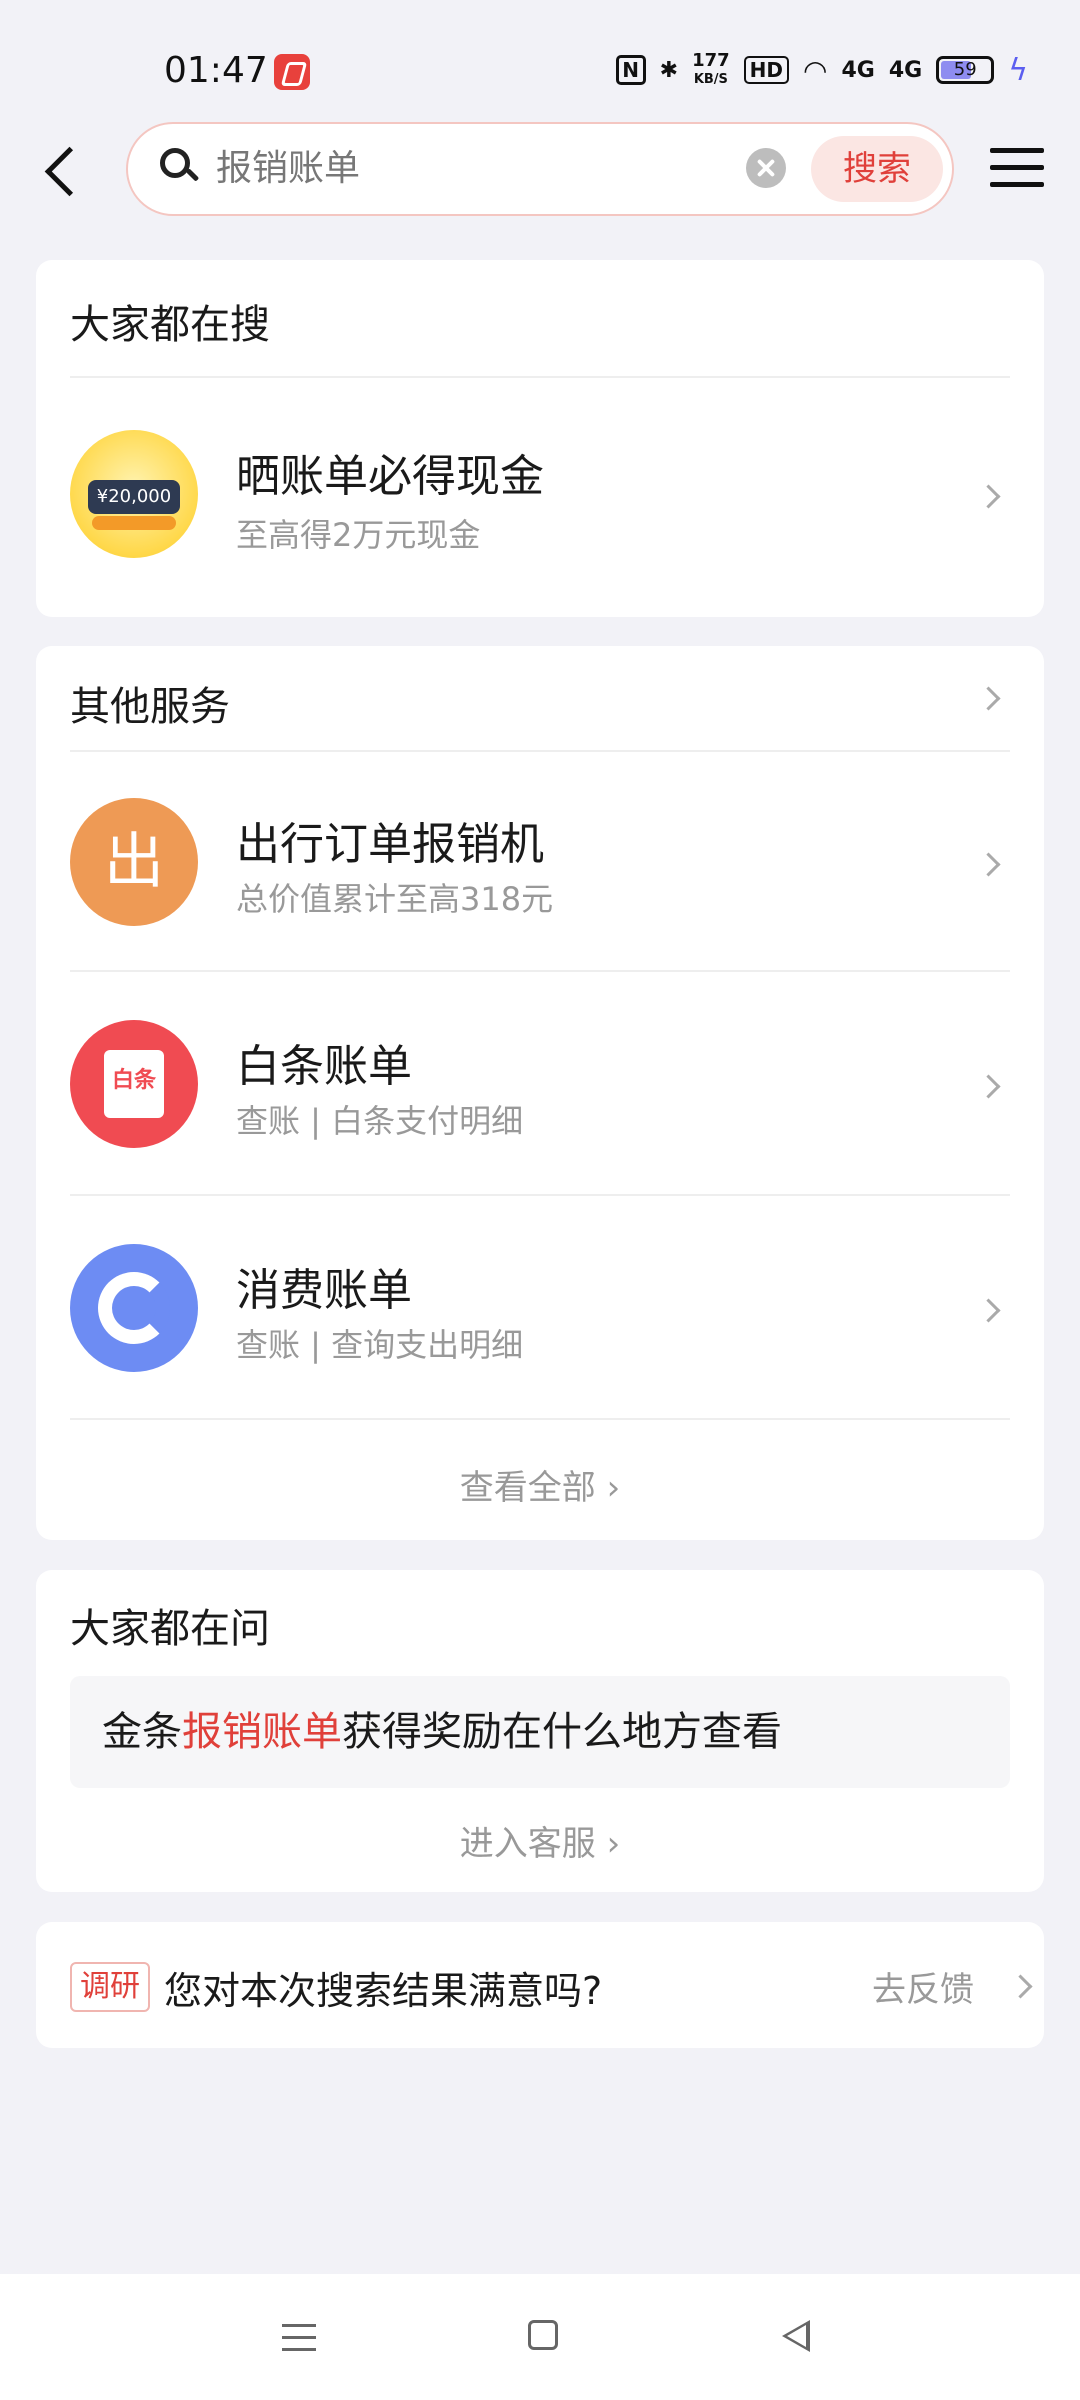  I want to click on popular-title: 大家都在搜, so click(170, 325).